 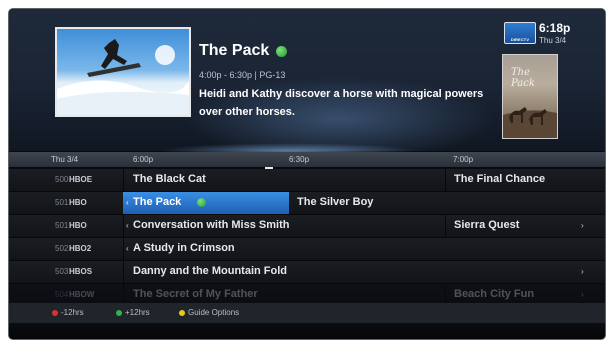 What do you see at coordinates (184, 248) in the screenshot?
I see `program-cell: A Study in Crimson` at bounding box center [184, 248].